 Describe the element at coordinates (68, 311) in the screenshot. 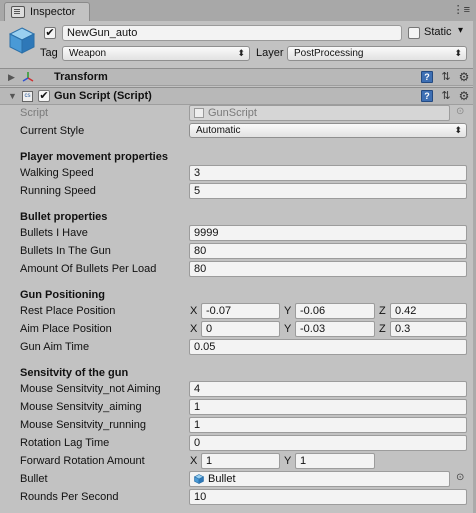

I see `rest-position-label: Rest Place Position` at that location.